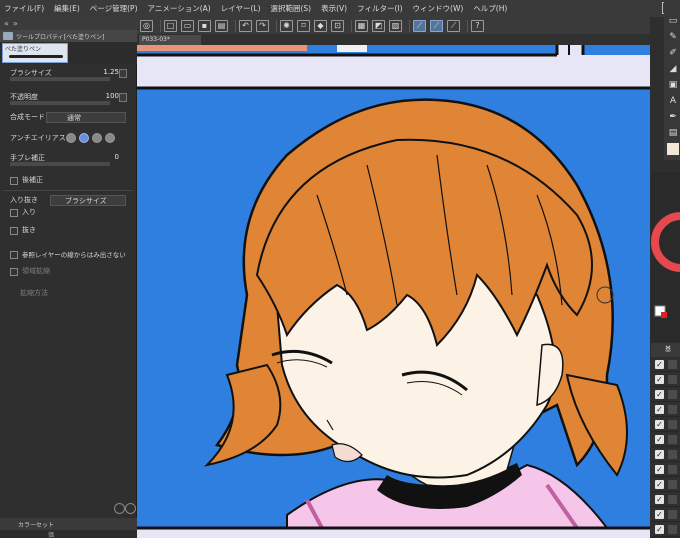 The image size is (680, 538). I want to click on menu-page: ページ管理(P), so click(114, 8).